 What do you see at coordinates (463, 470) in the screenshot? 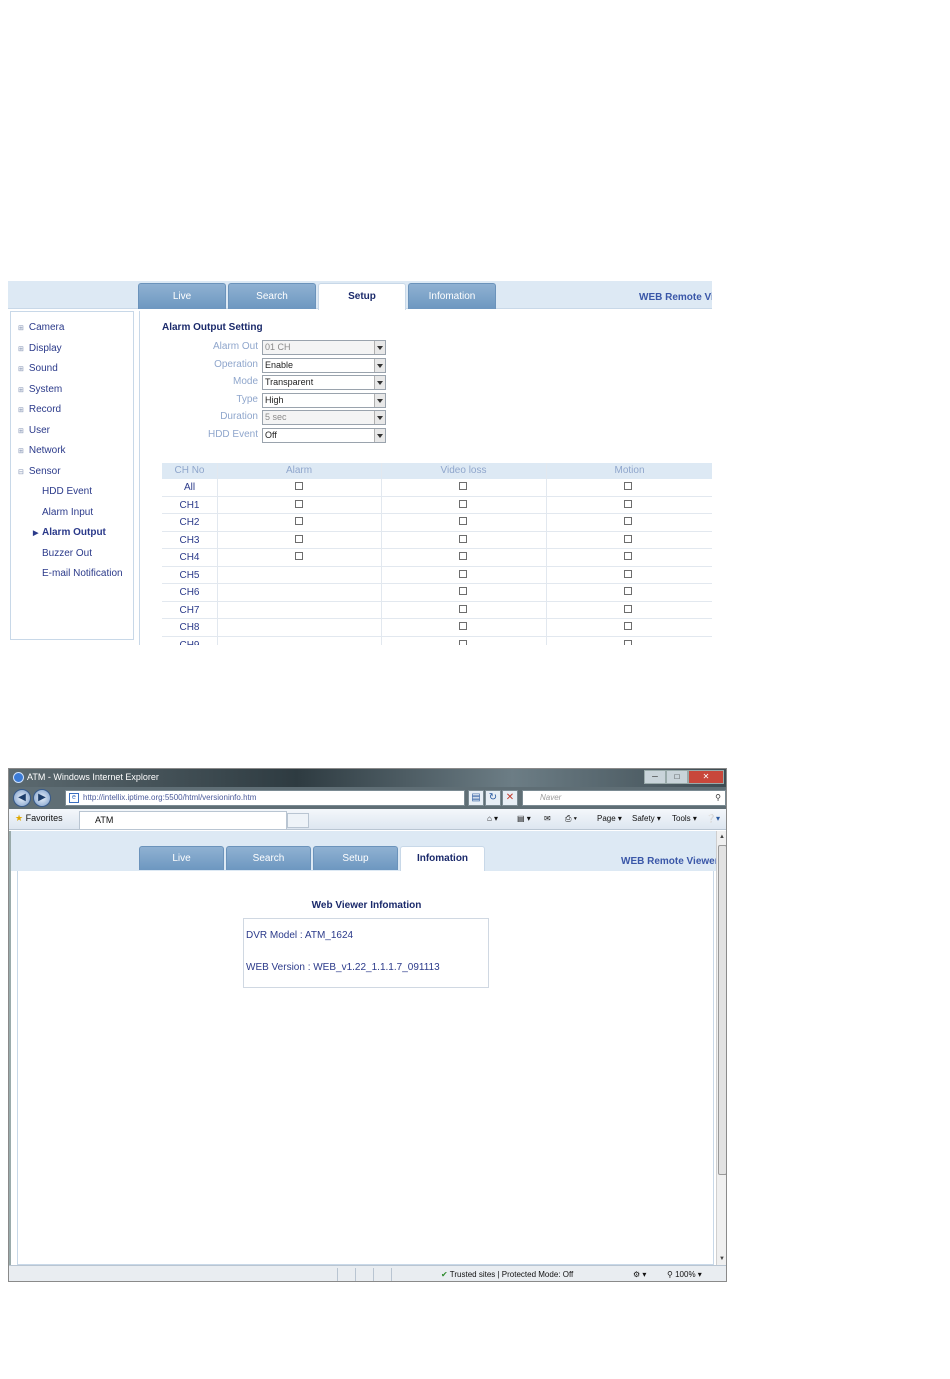
I see `header-video-loss: Video loss` at bounding box center [463, 470].